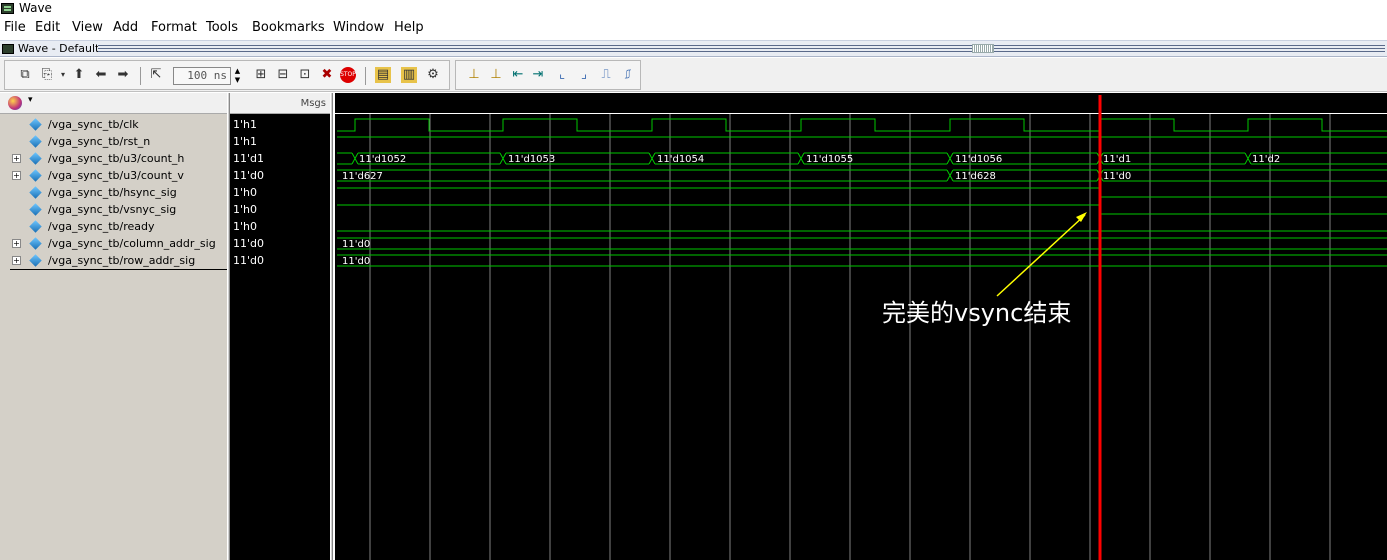  I want to click on menu-help: Help, so click(409, 28).